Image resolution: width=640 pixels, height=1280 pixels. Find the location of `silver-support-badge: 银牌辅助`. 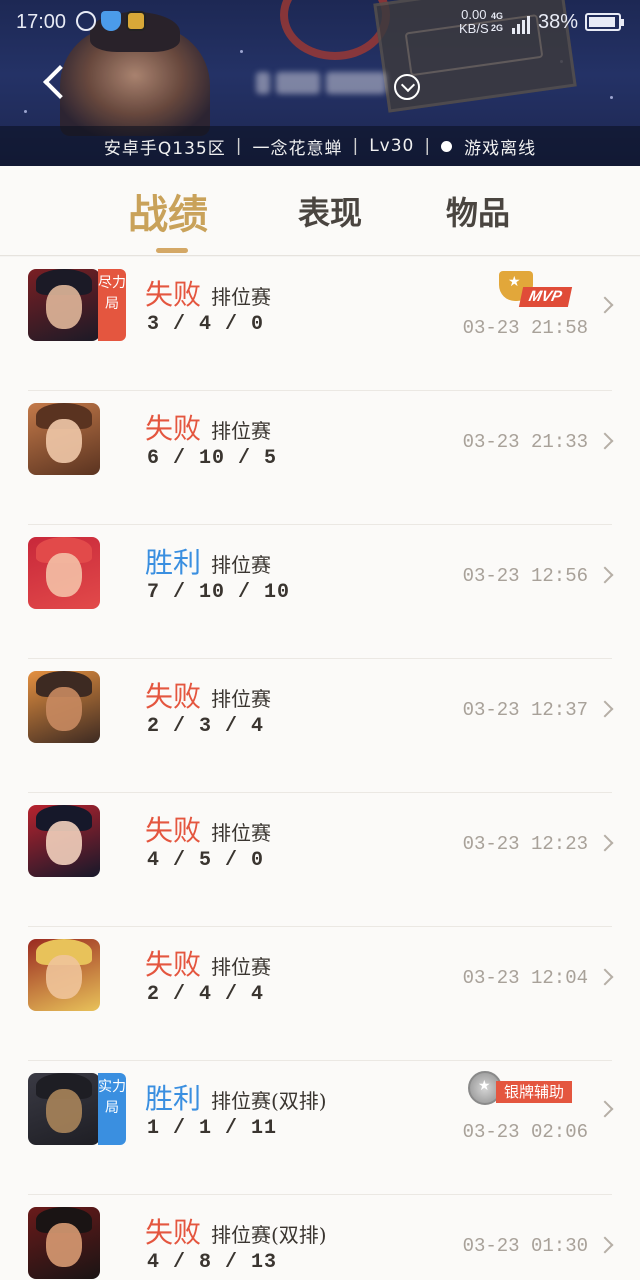

silver-support-badge: 银牌辅助 is located at coordinates (526, 1091).